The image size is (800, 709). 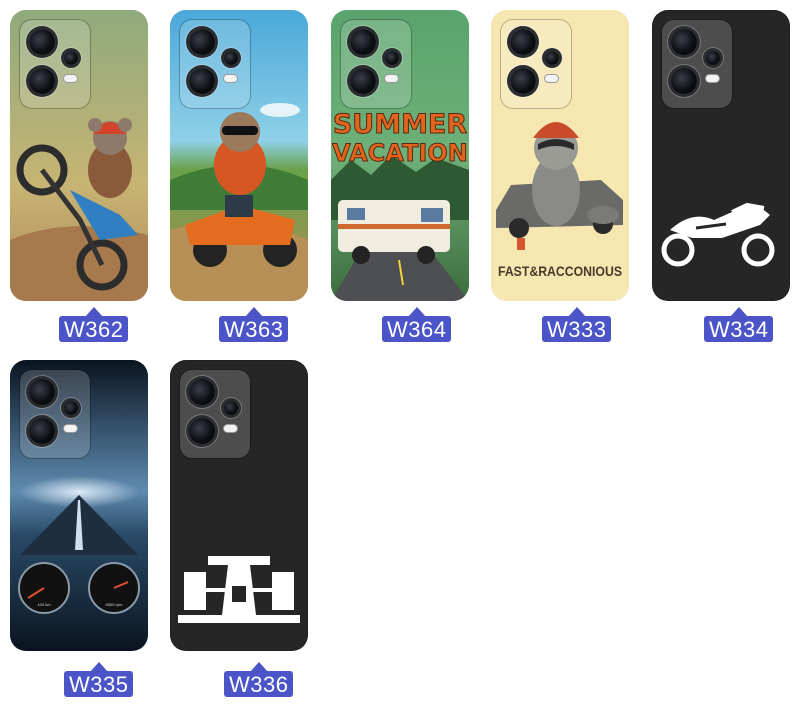 I want to click on title-line-2: VACATION, so click(x=400, y=153).